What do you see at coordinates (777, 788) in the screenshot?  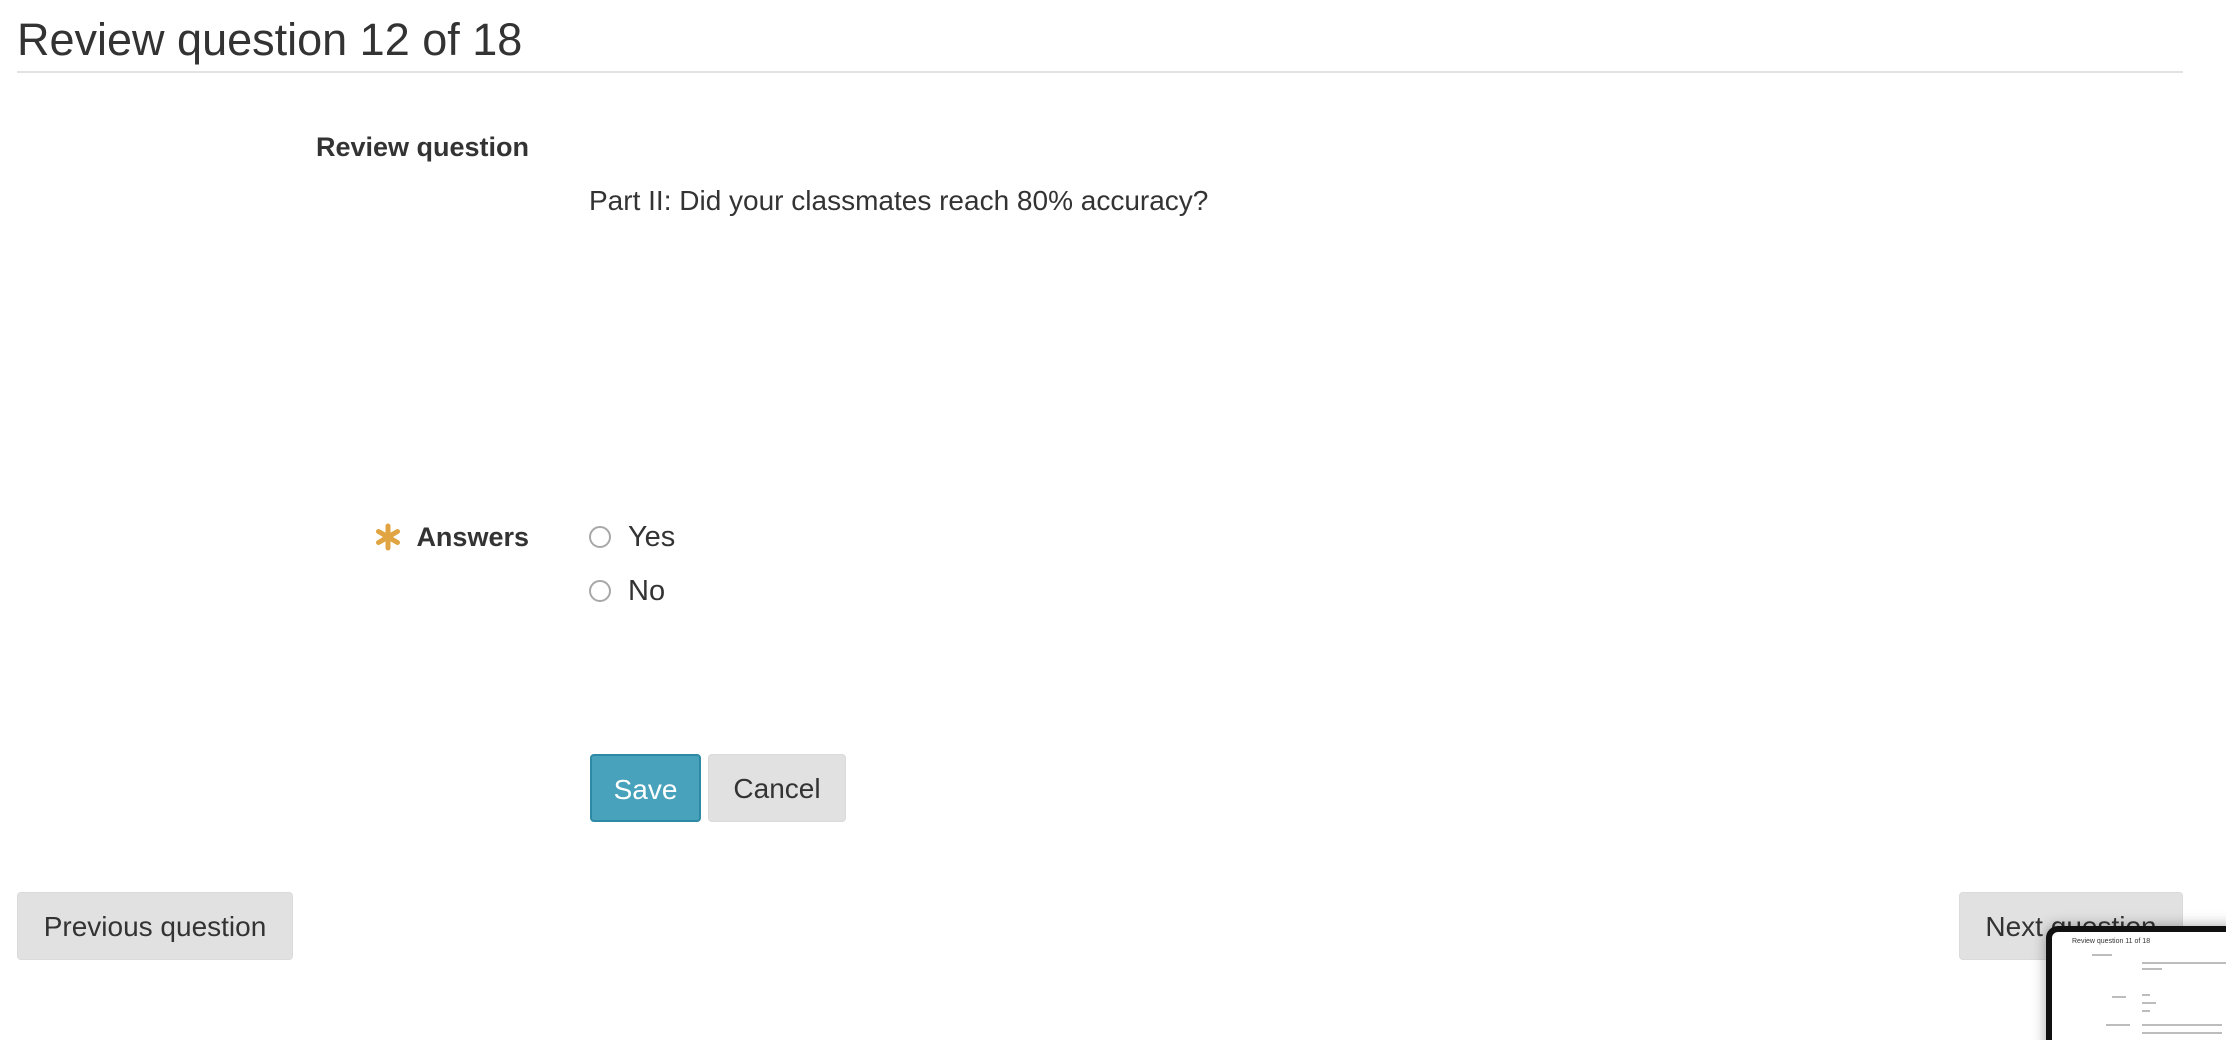 I see `cancel-button: Cancel` at bounding box center [777, 788].